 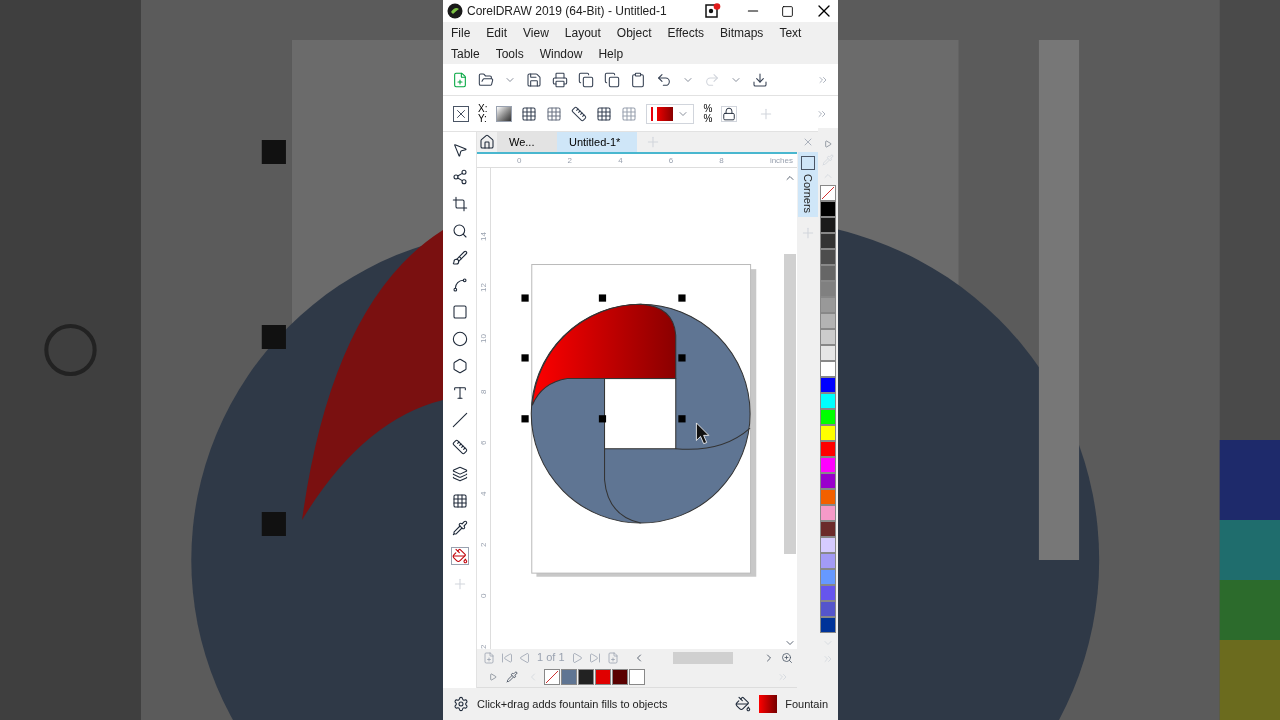 I want to click on eyedropper-icon, so click(x=459, y=528).